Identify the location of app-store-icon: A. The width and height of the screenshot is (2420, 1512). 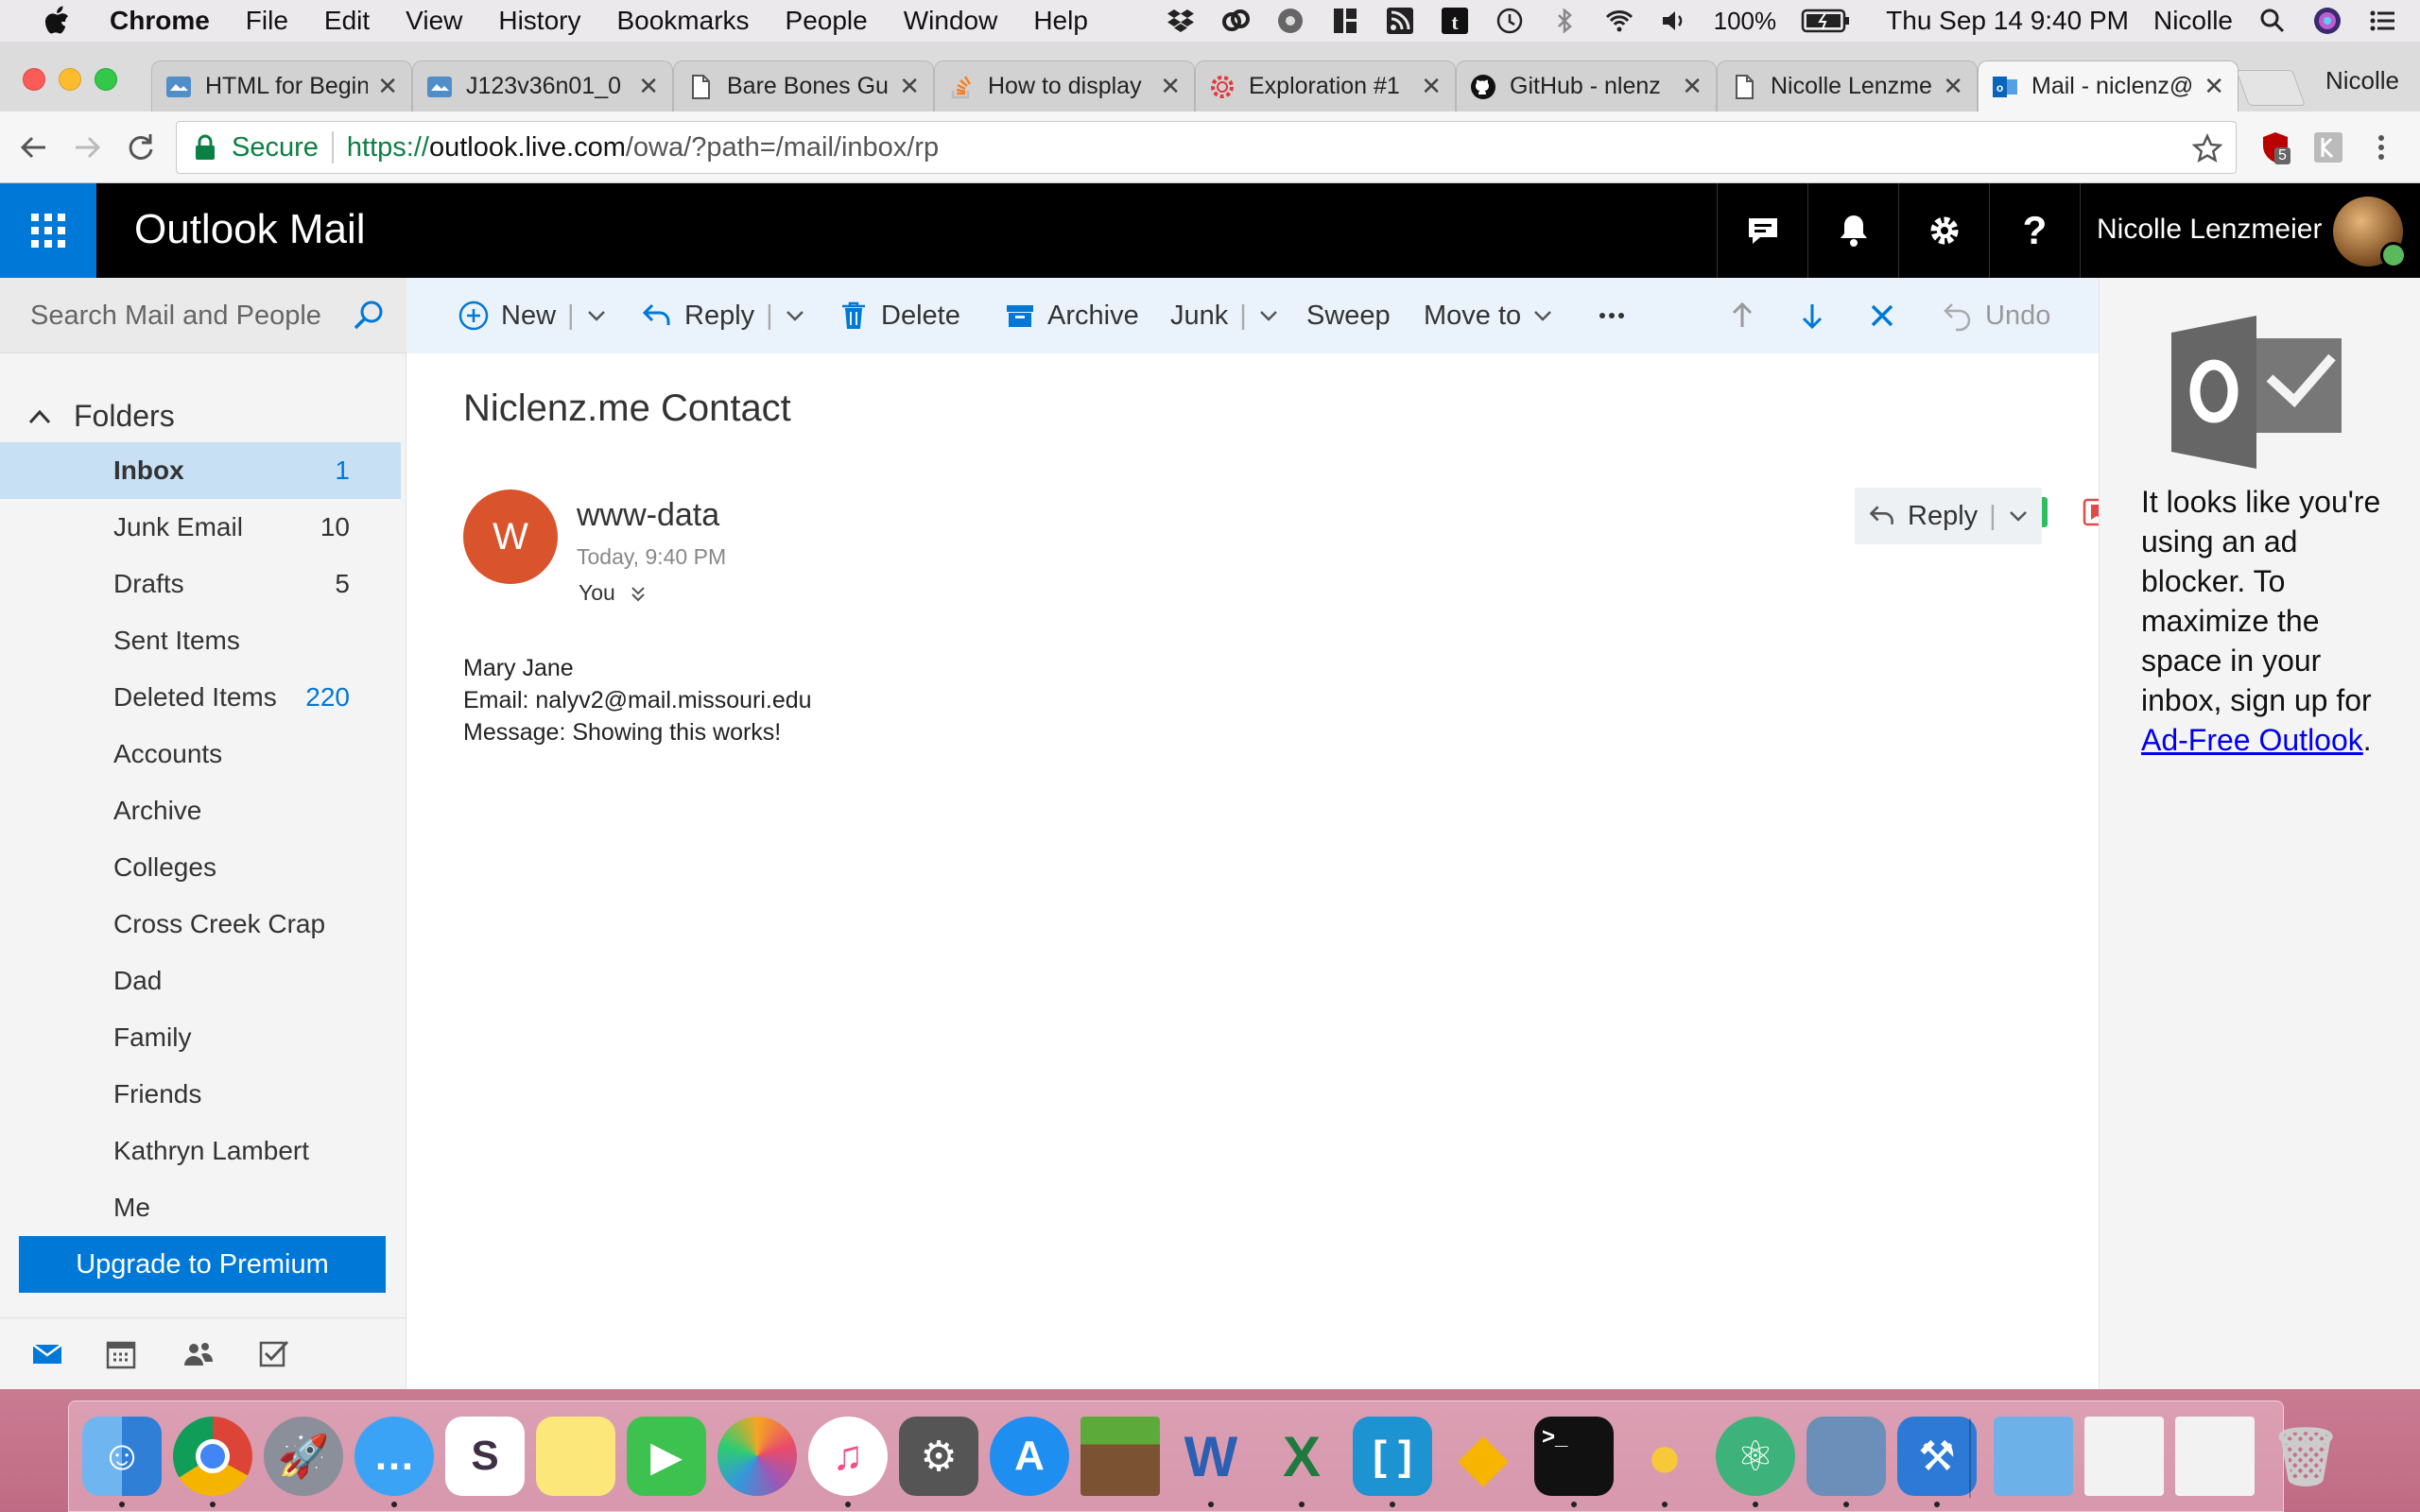
(1029, 1456).